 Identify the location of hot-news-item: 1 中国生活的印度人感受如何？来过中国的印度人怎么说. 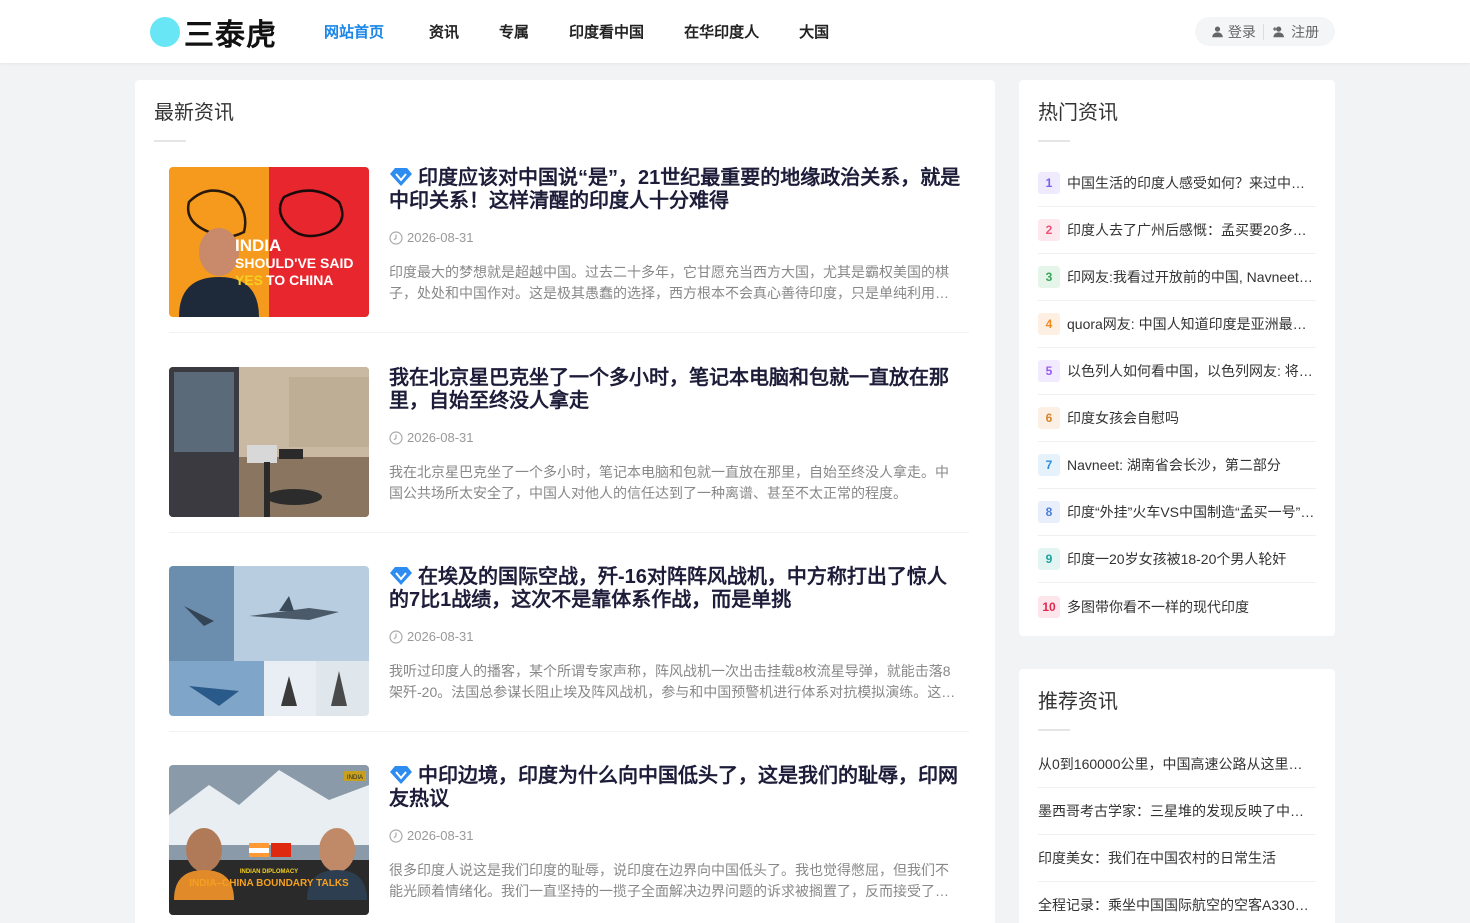
(1177, 183).